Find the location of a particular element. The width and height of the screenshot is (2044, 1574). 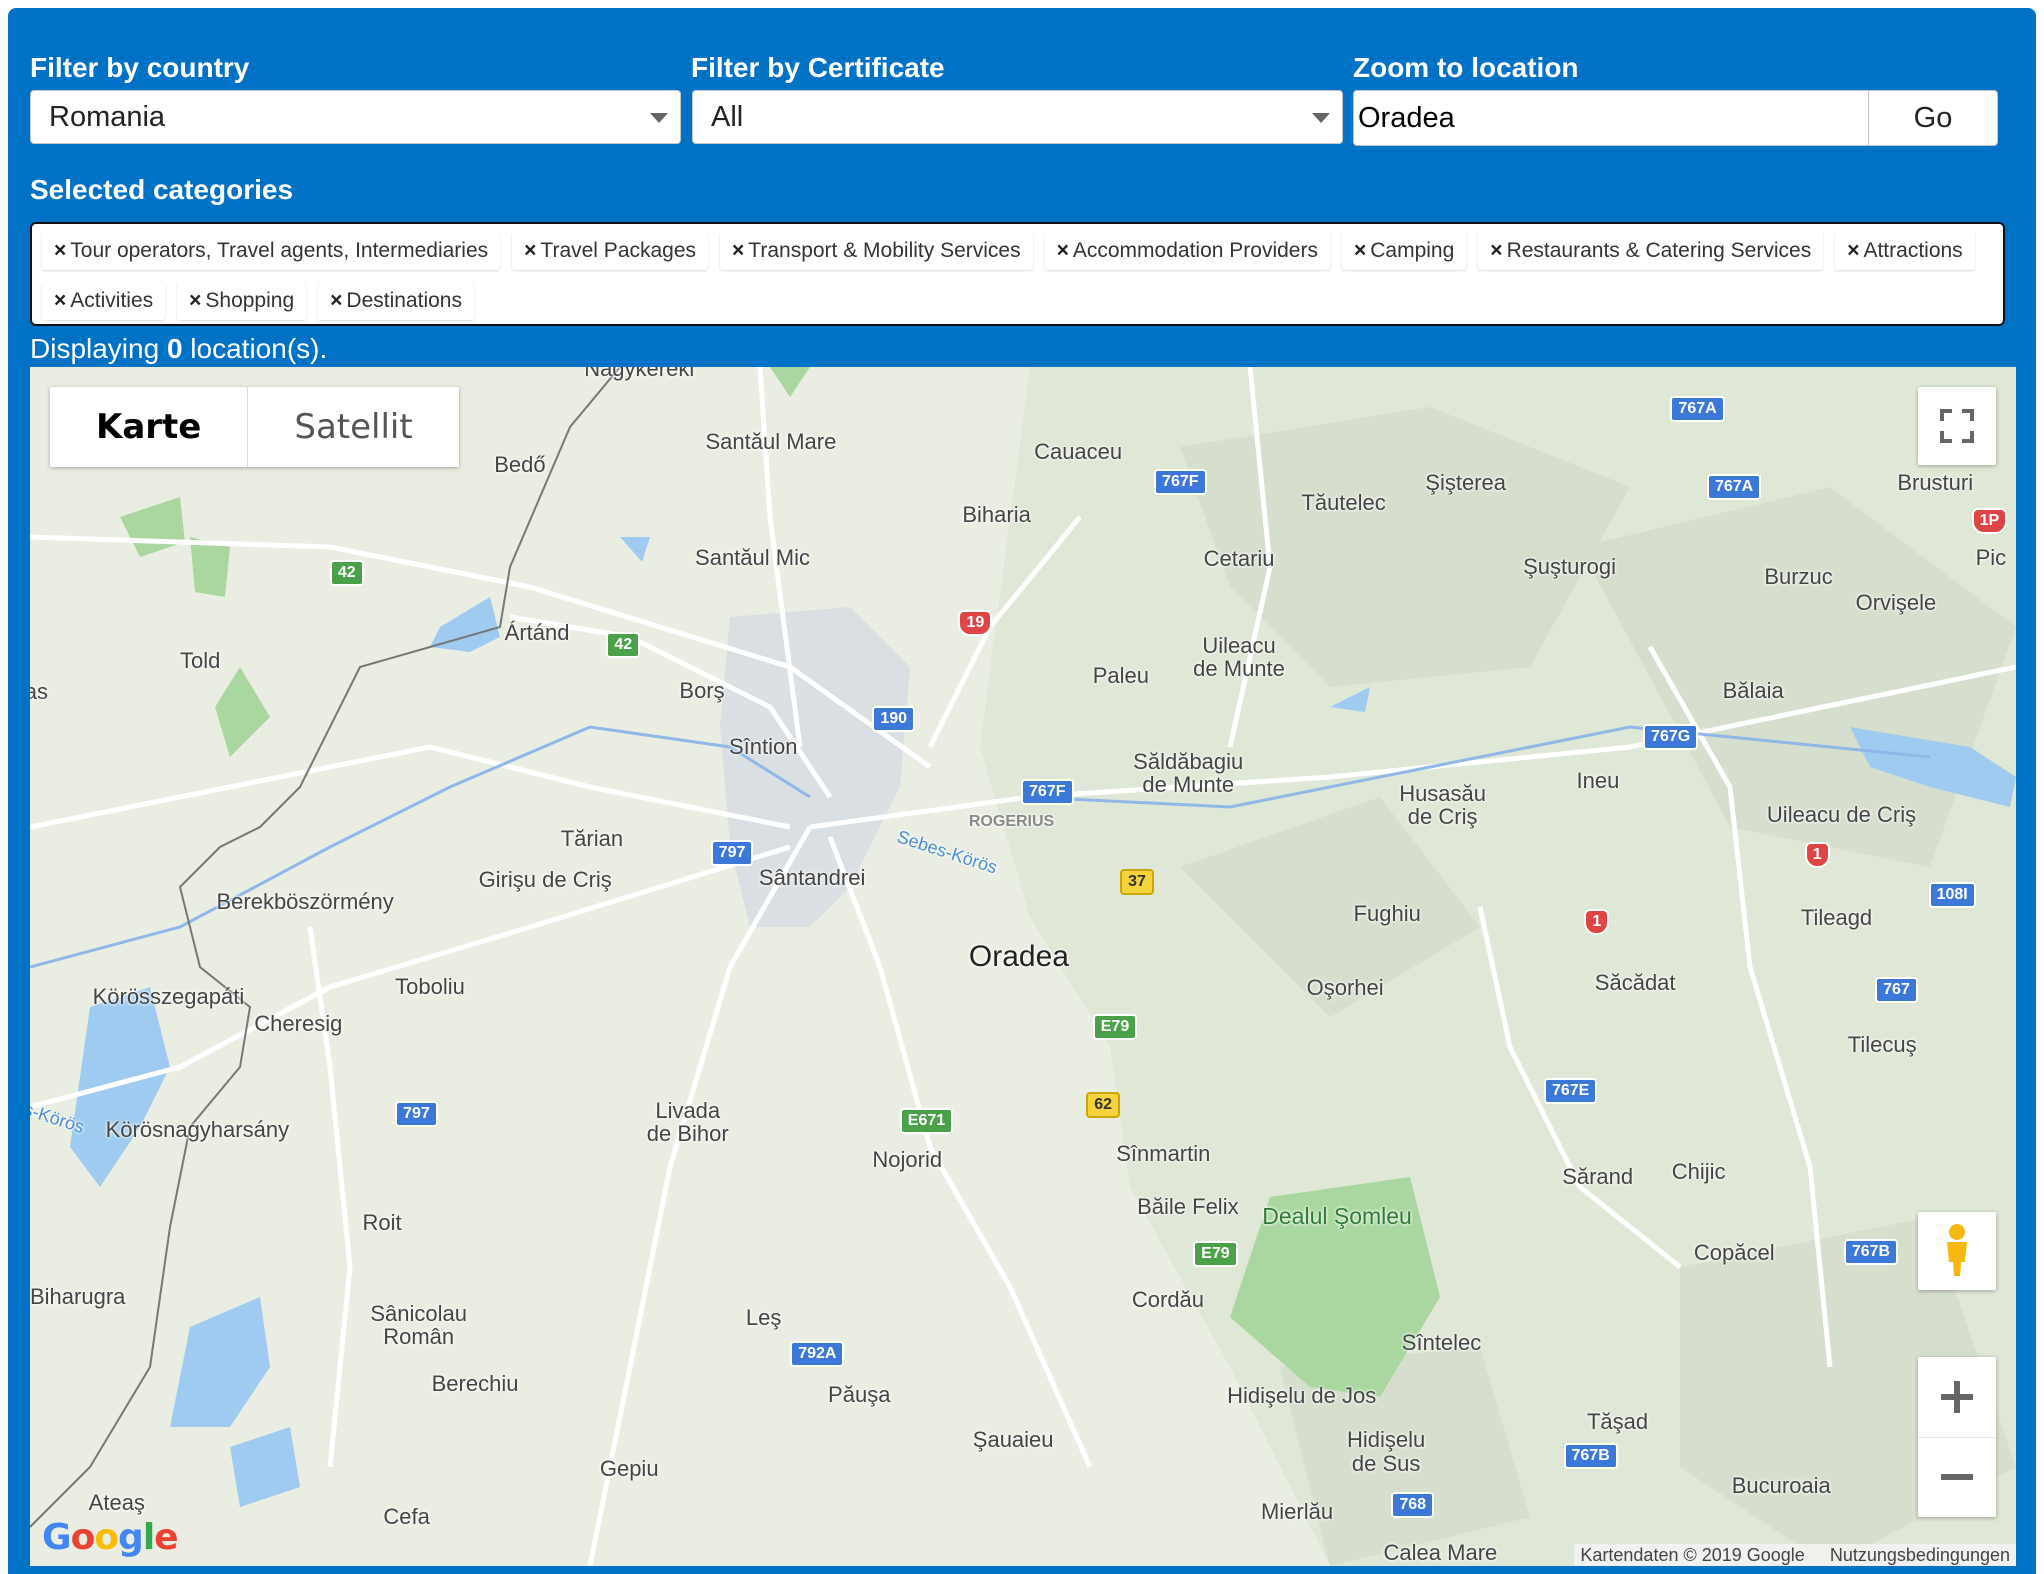

category-chip: × Activities is located at coordinates (104, 301).